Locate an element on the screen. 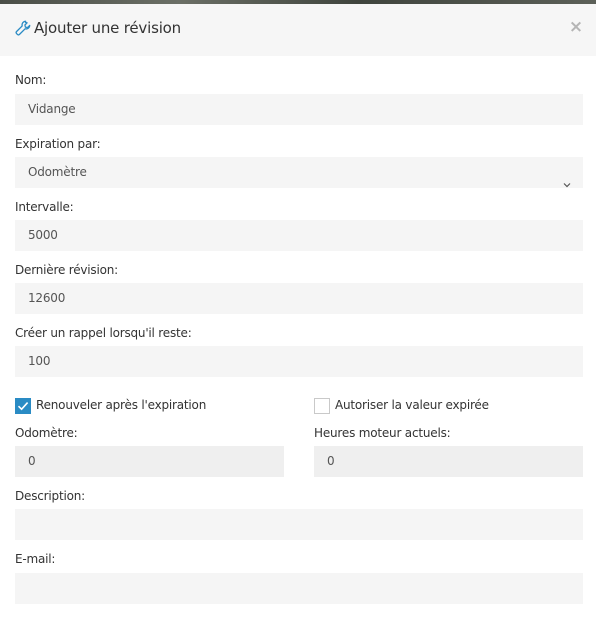 The height and width of the screenshot is (629, 596). odometer-label: Odomètre: is located at coordinates (46, 433).